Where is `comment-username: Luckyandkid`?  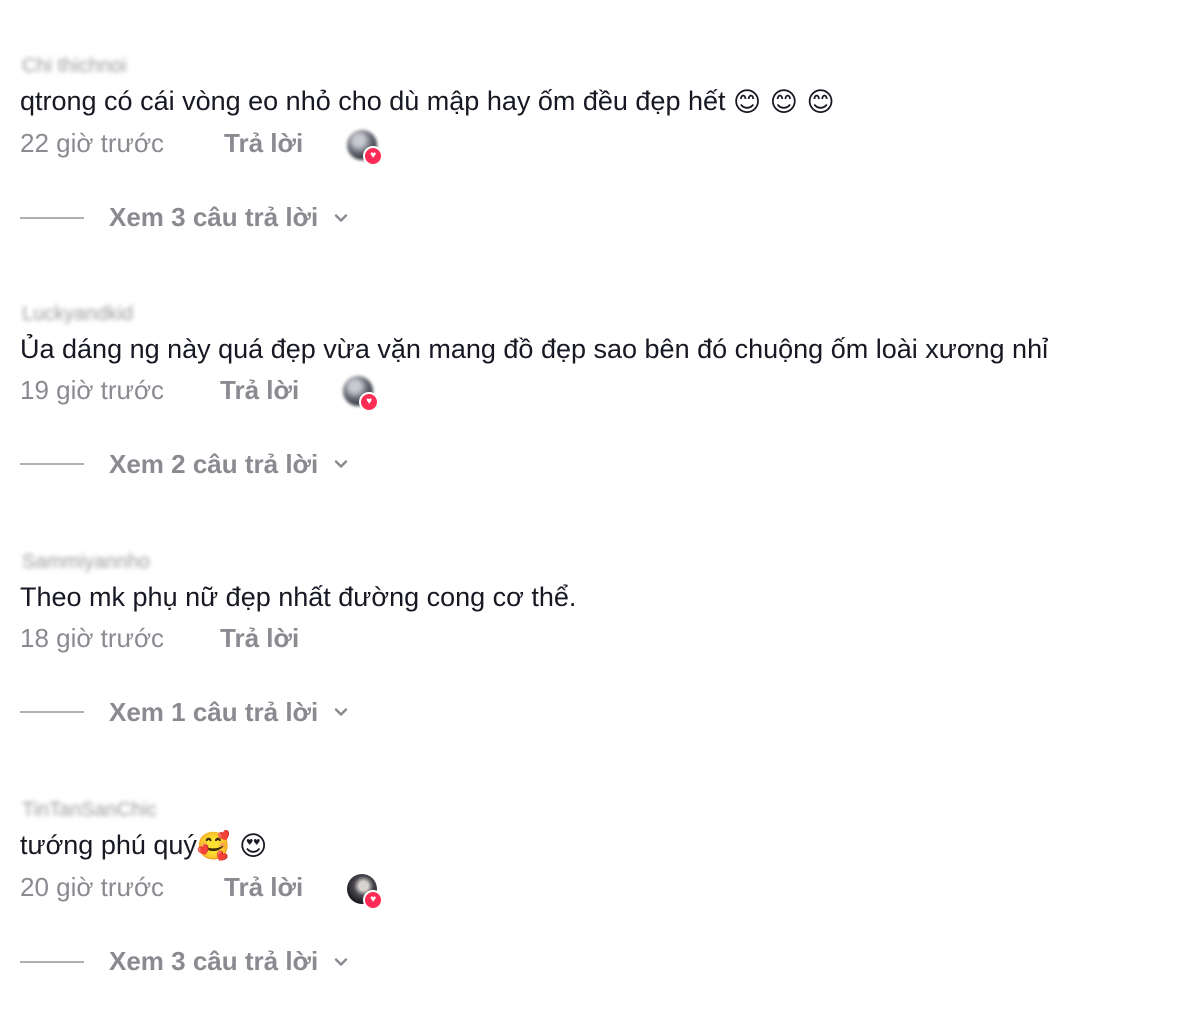 comment-username: Luckyandkid is located at coordinates (606, 314).